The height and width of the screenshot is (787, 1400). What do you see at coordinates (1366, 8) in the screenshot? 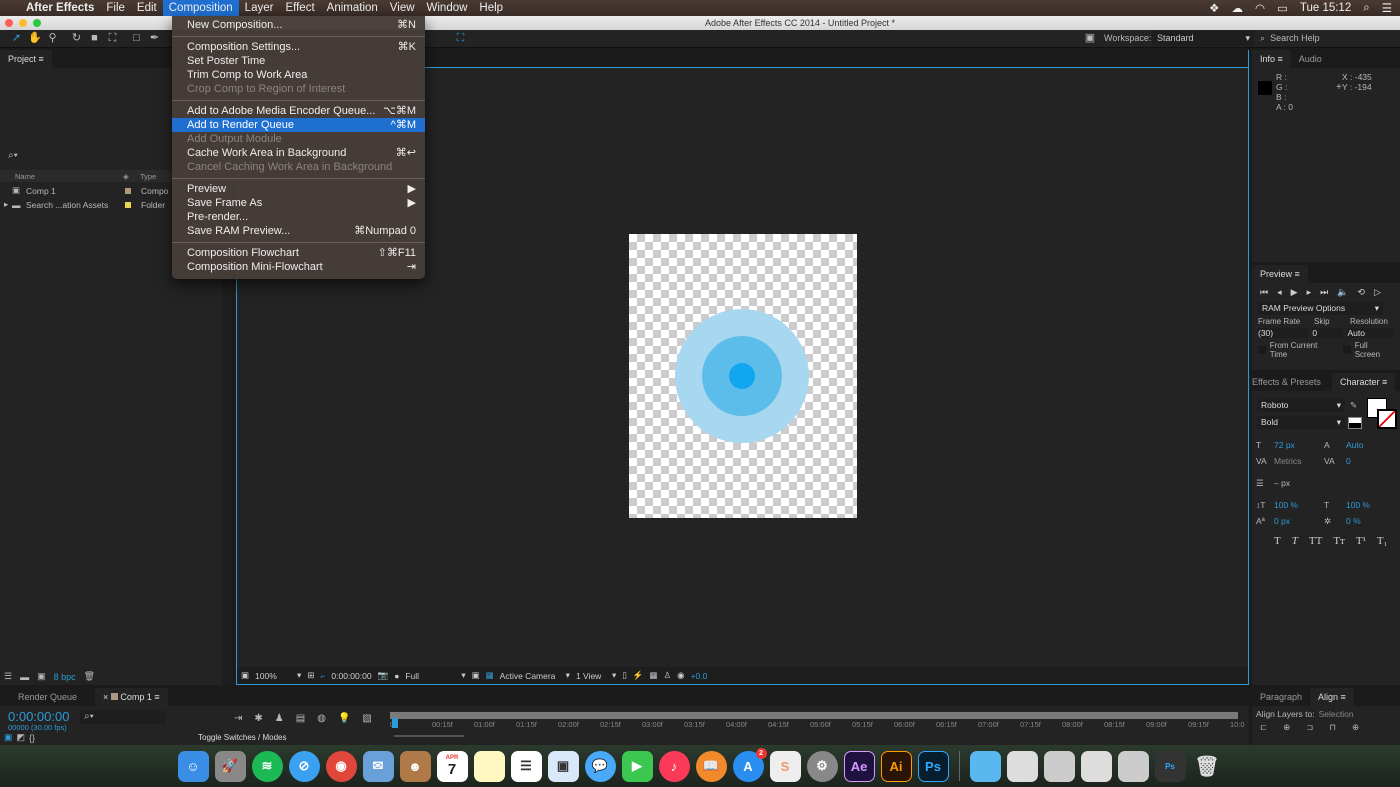
I see `spotlight-icon: ⌕` at bounding box center [1366, 8].